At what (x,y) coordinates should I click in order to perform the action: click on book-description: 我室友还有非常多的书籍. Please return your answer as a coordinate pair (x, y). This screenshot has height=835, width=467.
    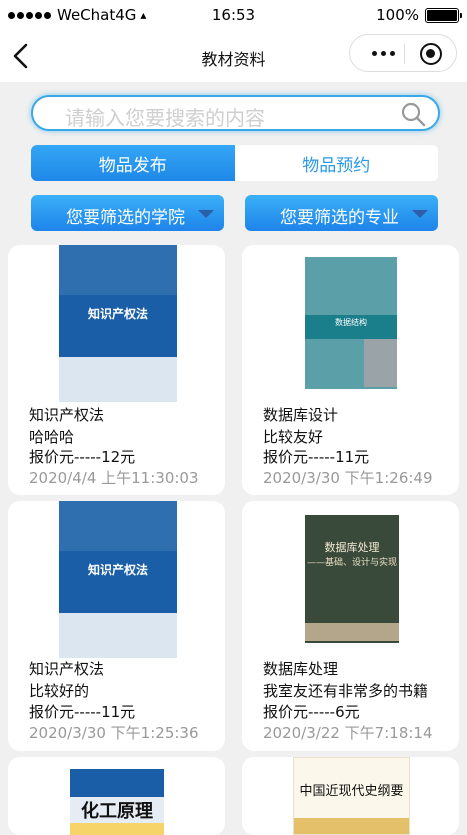
    Looking at the image, I should click on (346, 691).